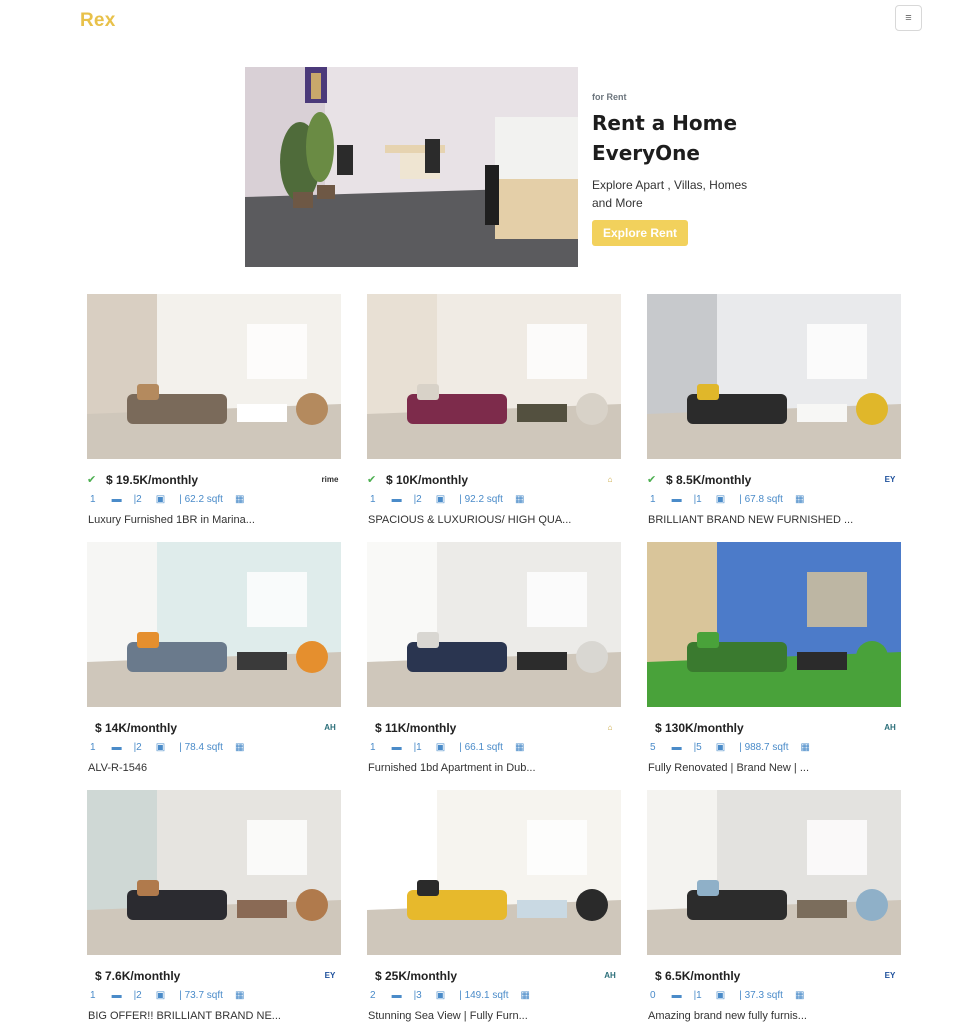  Describe the element at coordinates (646, 153) in the screenshot. I see `hero-title-line2: EveryOne` at that location.